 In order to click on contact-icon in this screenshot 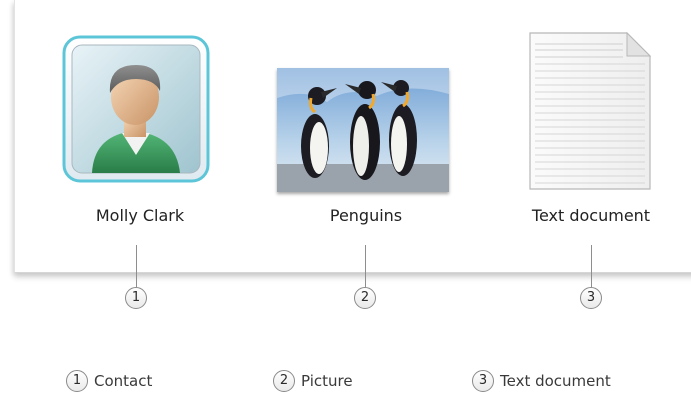, I will do `click(136, 109)`.